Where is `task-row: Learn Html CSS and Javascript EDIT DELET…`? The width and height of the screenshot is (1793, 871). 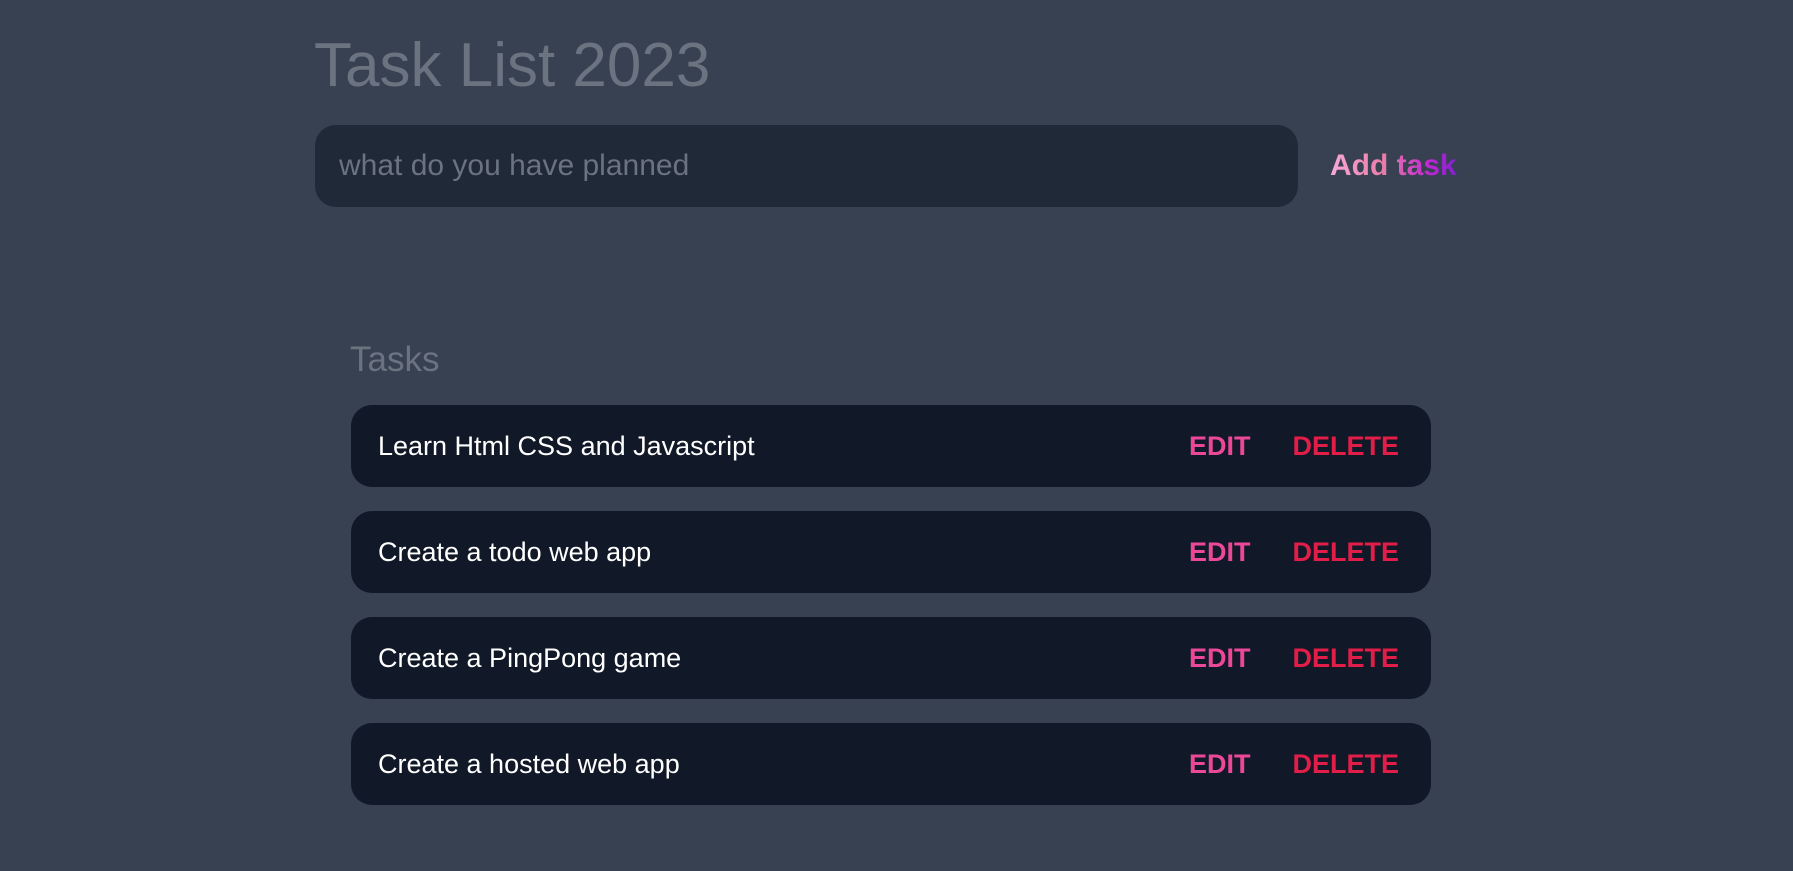 task-row: Learn Html CSS and Javascript EDIT DELET… is located at coordinates (891, 446).